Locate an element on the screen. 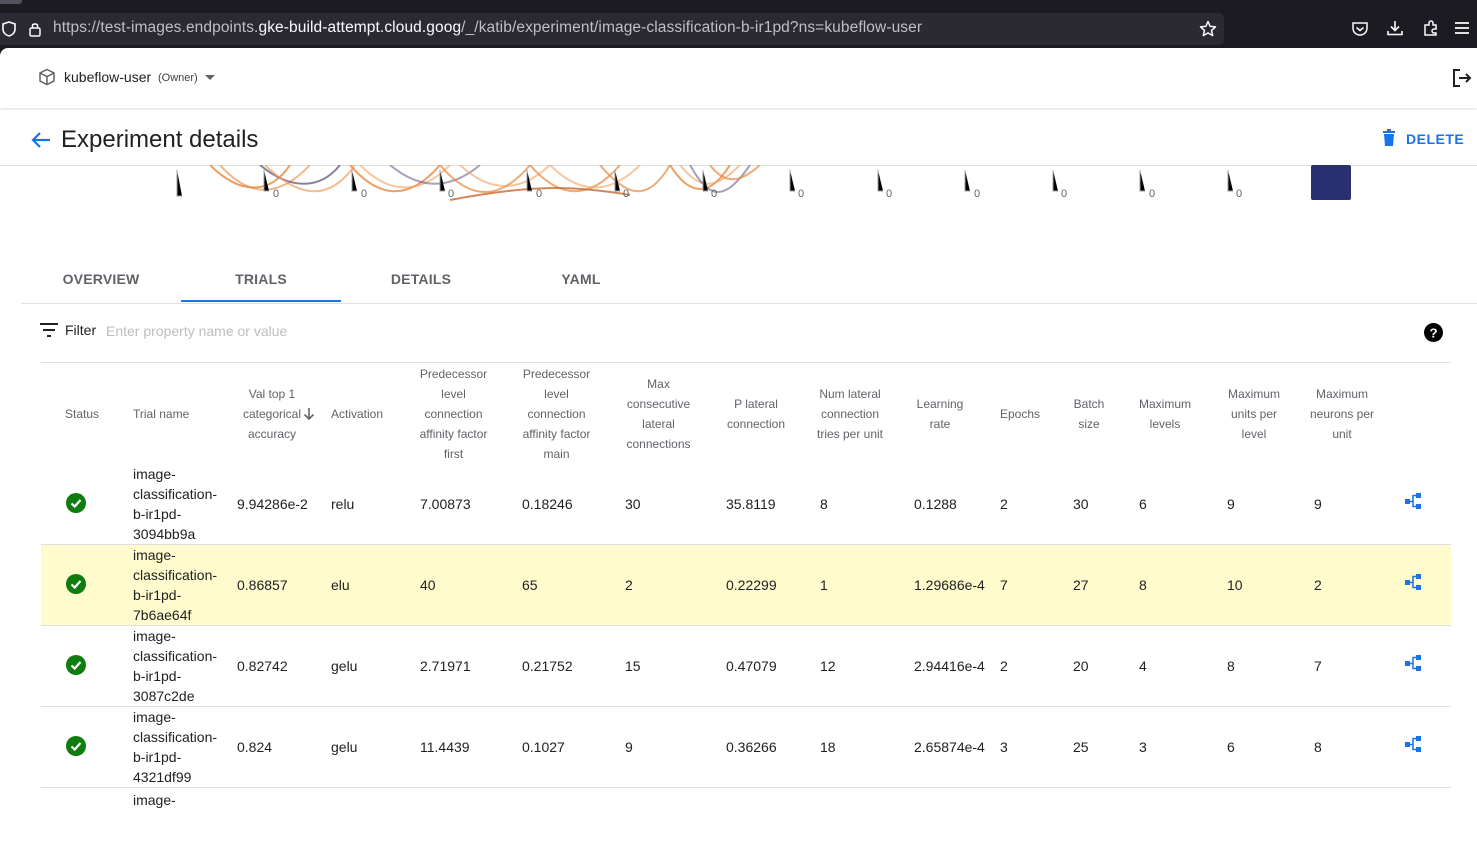  namespace-role: (Owner) is located at coordinates (178, 78).